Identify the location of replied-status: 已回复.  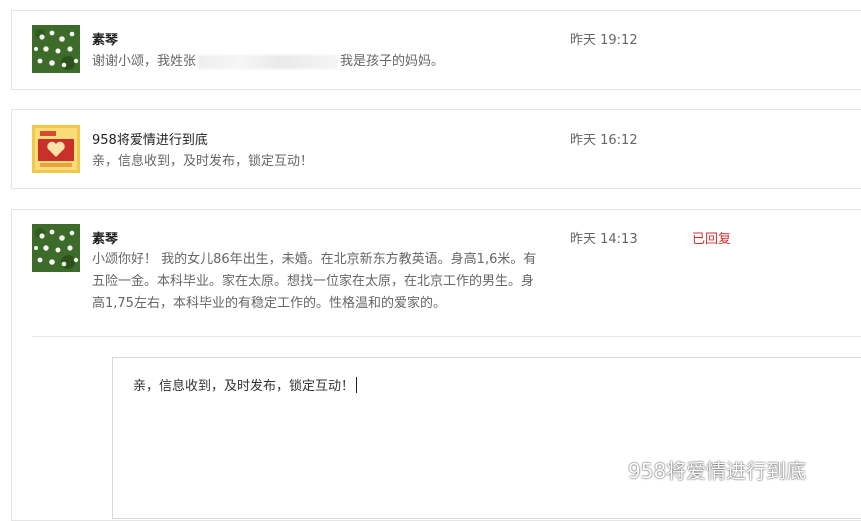
(712, 239).